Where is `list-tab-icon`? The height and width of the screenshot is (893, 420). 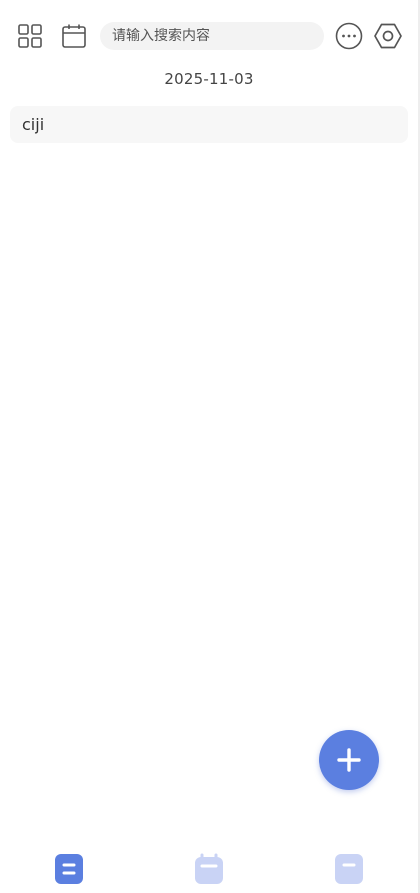
list-tab-icon is located at coordinates (69, 869).